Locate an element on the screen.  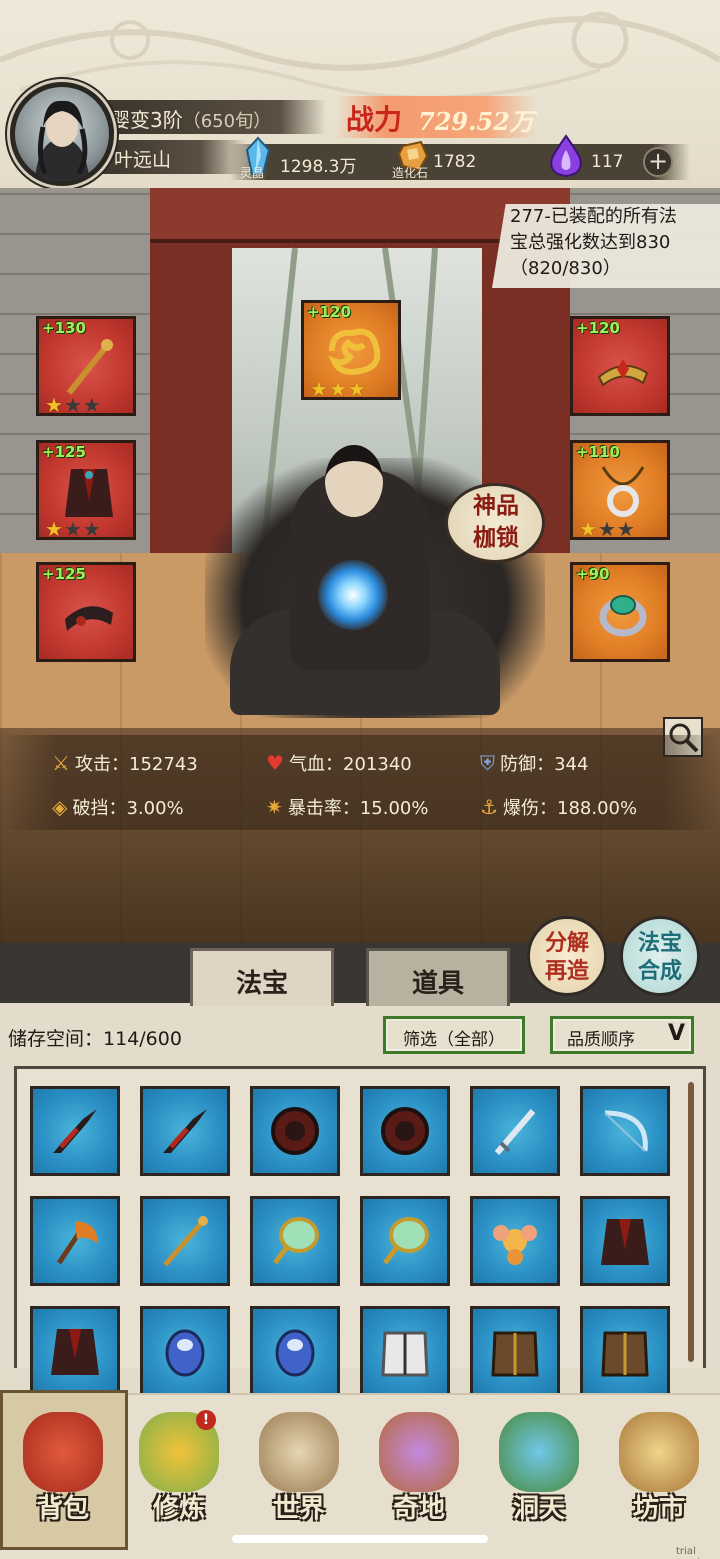
crystal-value: 1298.3万 is located at coordinates (318, 167).